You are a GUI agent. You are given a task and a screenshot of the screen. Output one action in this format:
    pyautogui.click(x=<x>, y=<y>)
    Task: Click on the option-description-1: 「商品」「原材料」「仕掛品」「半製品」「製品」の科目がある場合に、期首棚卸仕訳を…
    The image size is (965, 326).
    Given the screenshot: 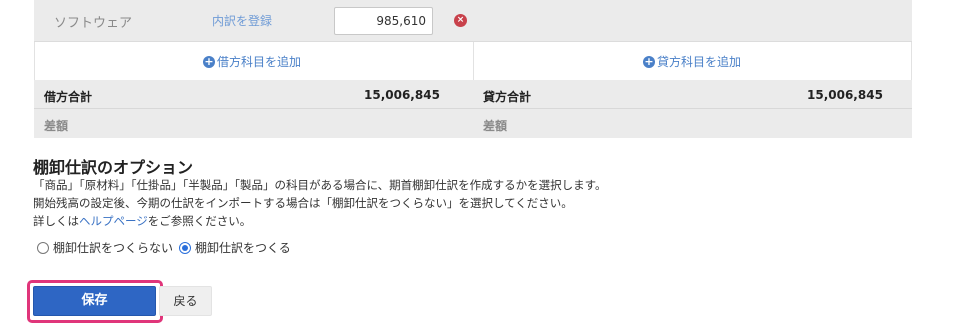 What is the action you would take?
    pyautogui.click(x=320, y=185)
    